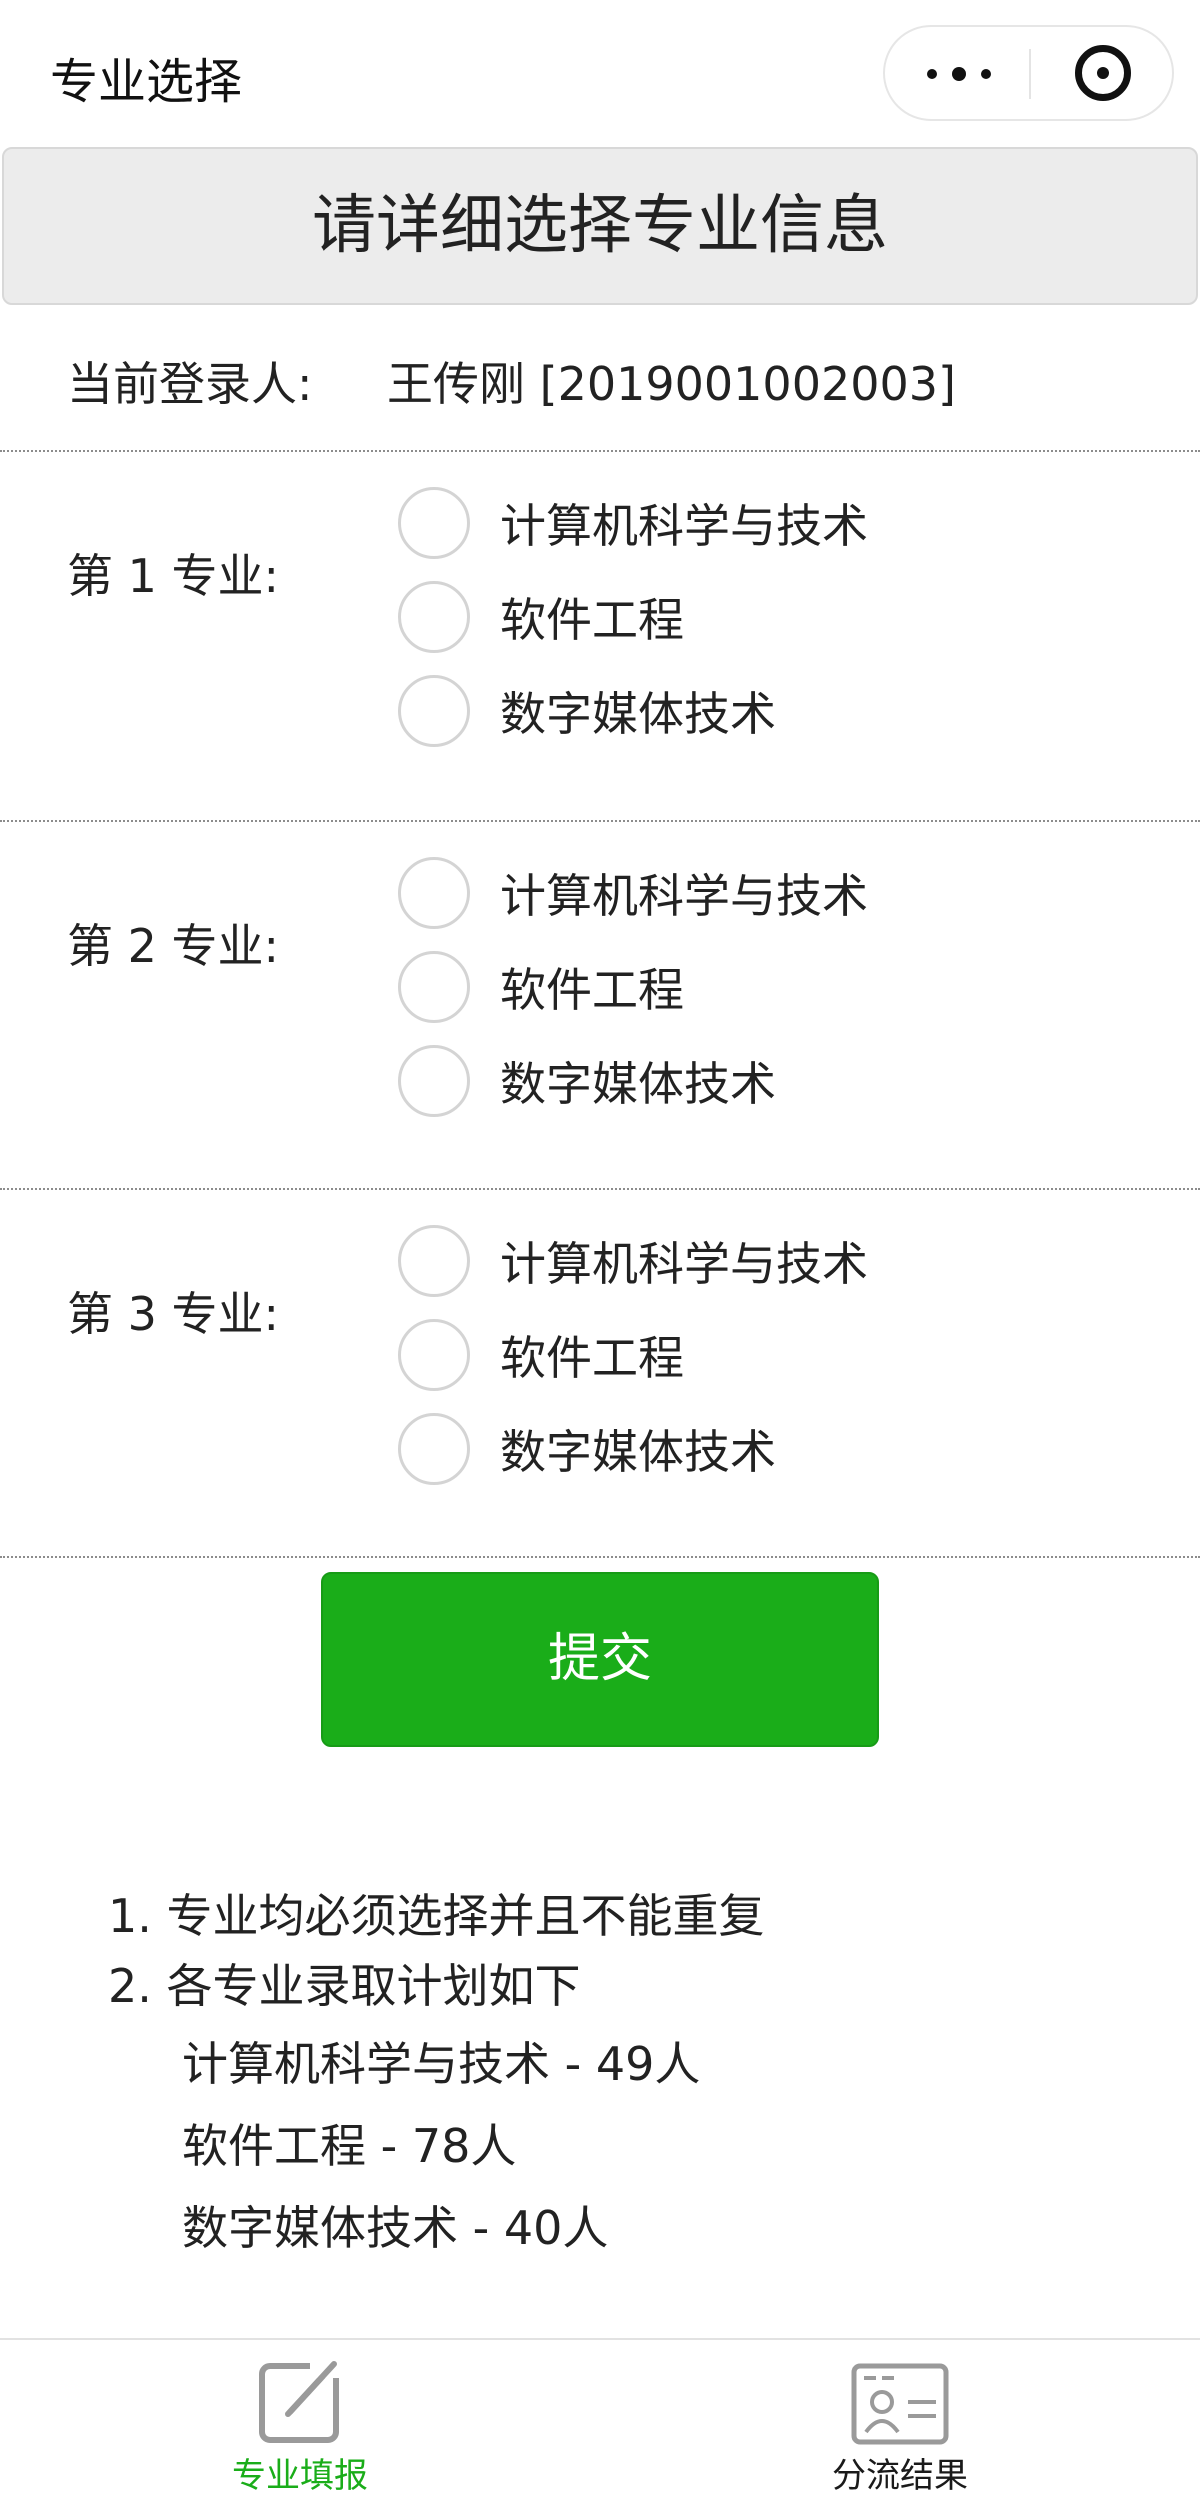 The height and width of the screenshot is (2500, 1200). What do you see at coordinates (190, 384) in the screenshot?
I see `current-user-label: 当前登录人:` at bounding box center [190, 384].